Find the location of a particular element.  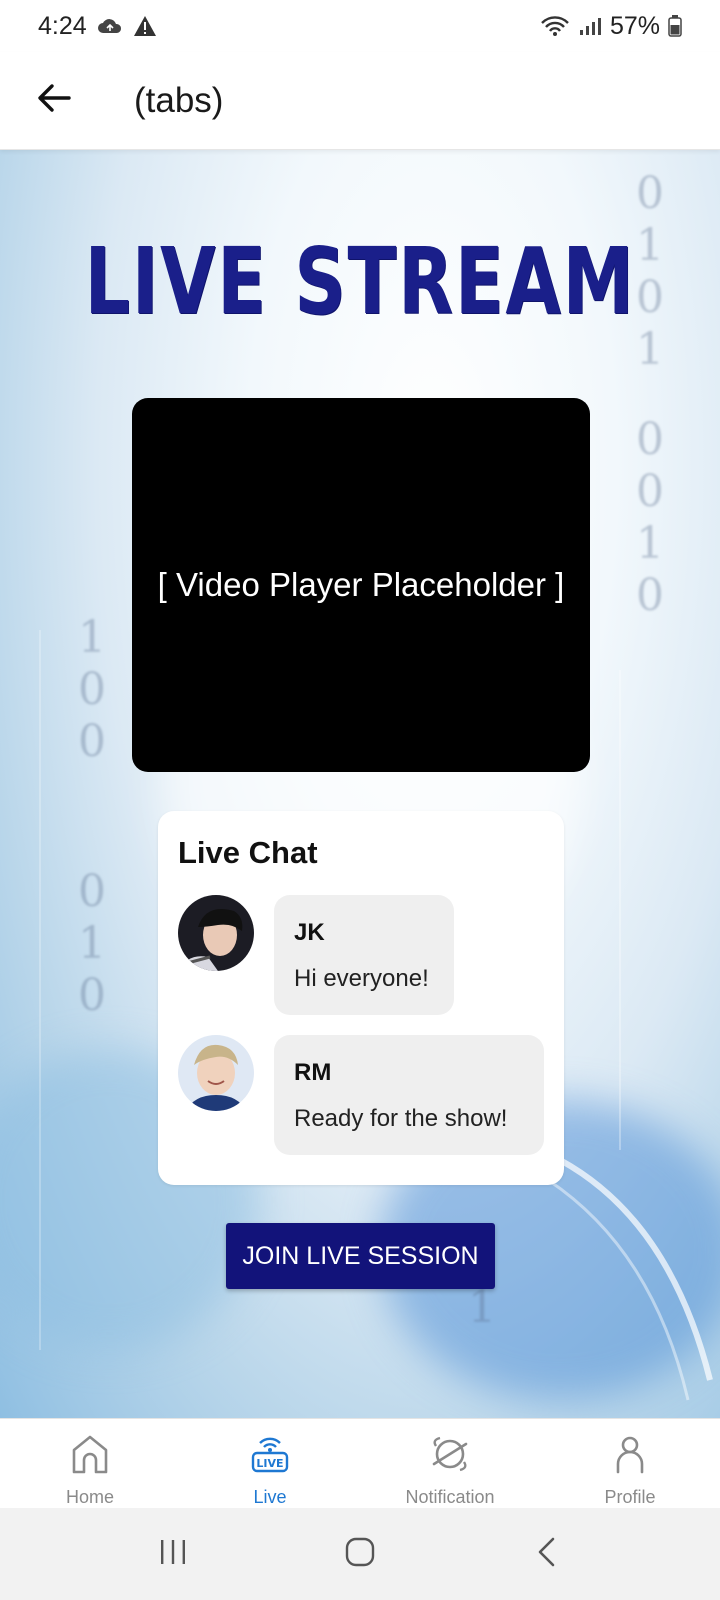

status-left: 4:24 is located at coordinates (97, 26).